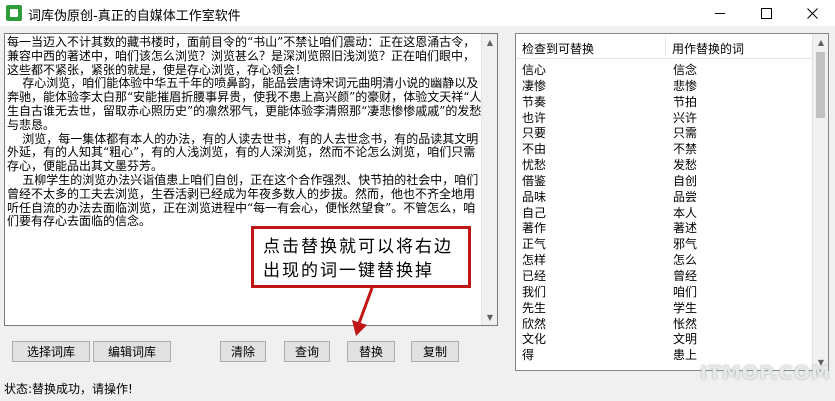 The image size is (835, 401). I want to click on site-watermark: ITMOP.COM, so click(765, 373).